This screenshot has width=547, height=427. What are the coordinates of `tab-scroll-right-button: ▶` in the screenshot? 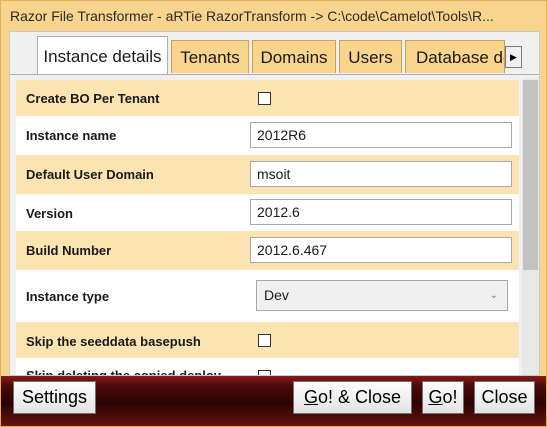 It's located at (513, 57).